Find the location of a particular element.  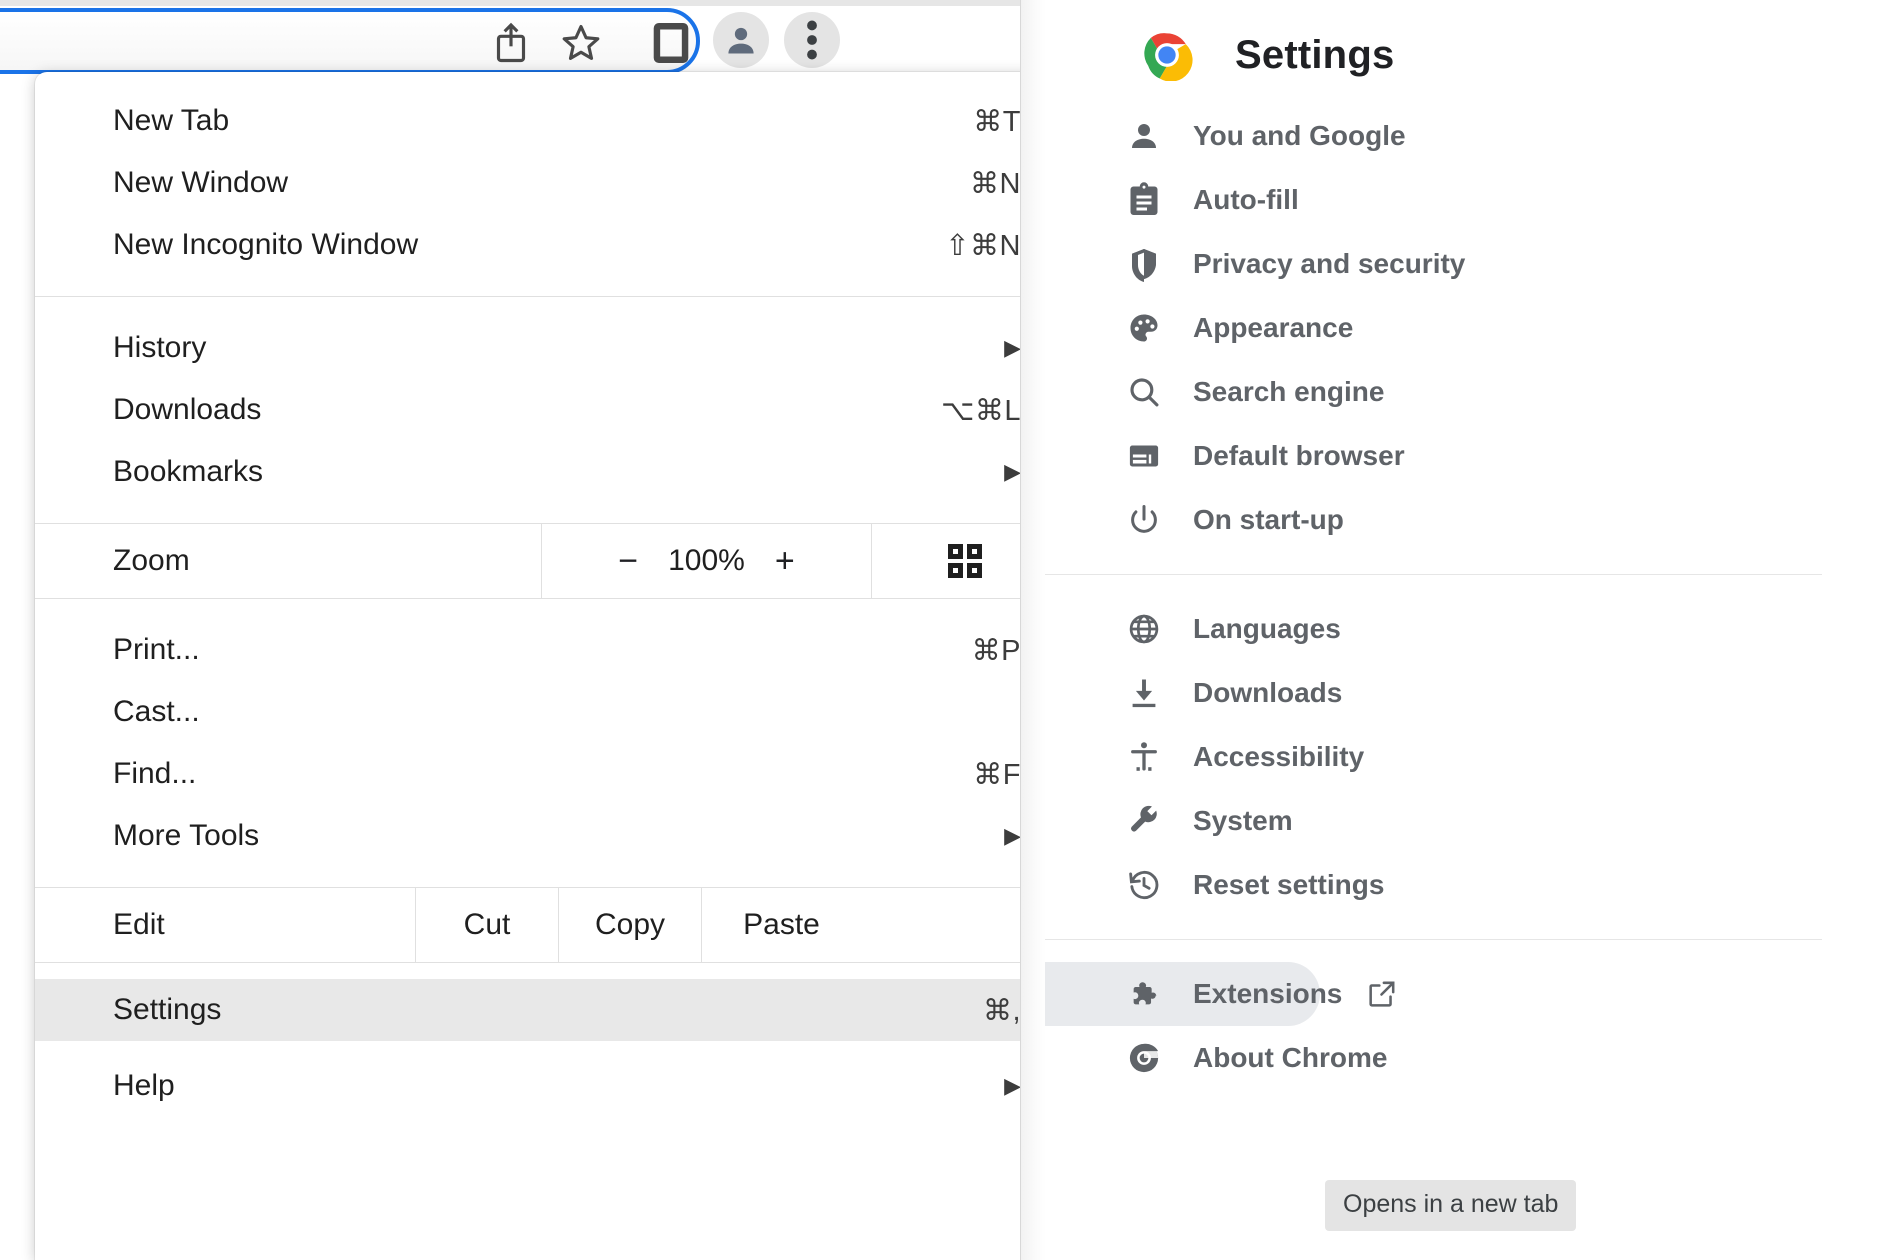

sidebar-item-default-browser: Default browser is located at coordinates (1472, 456).